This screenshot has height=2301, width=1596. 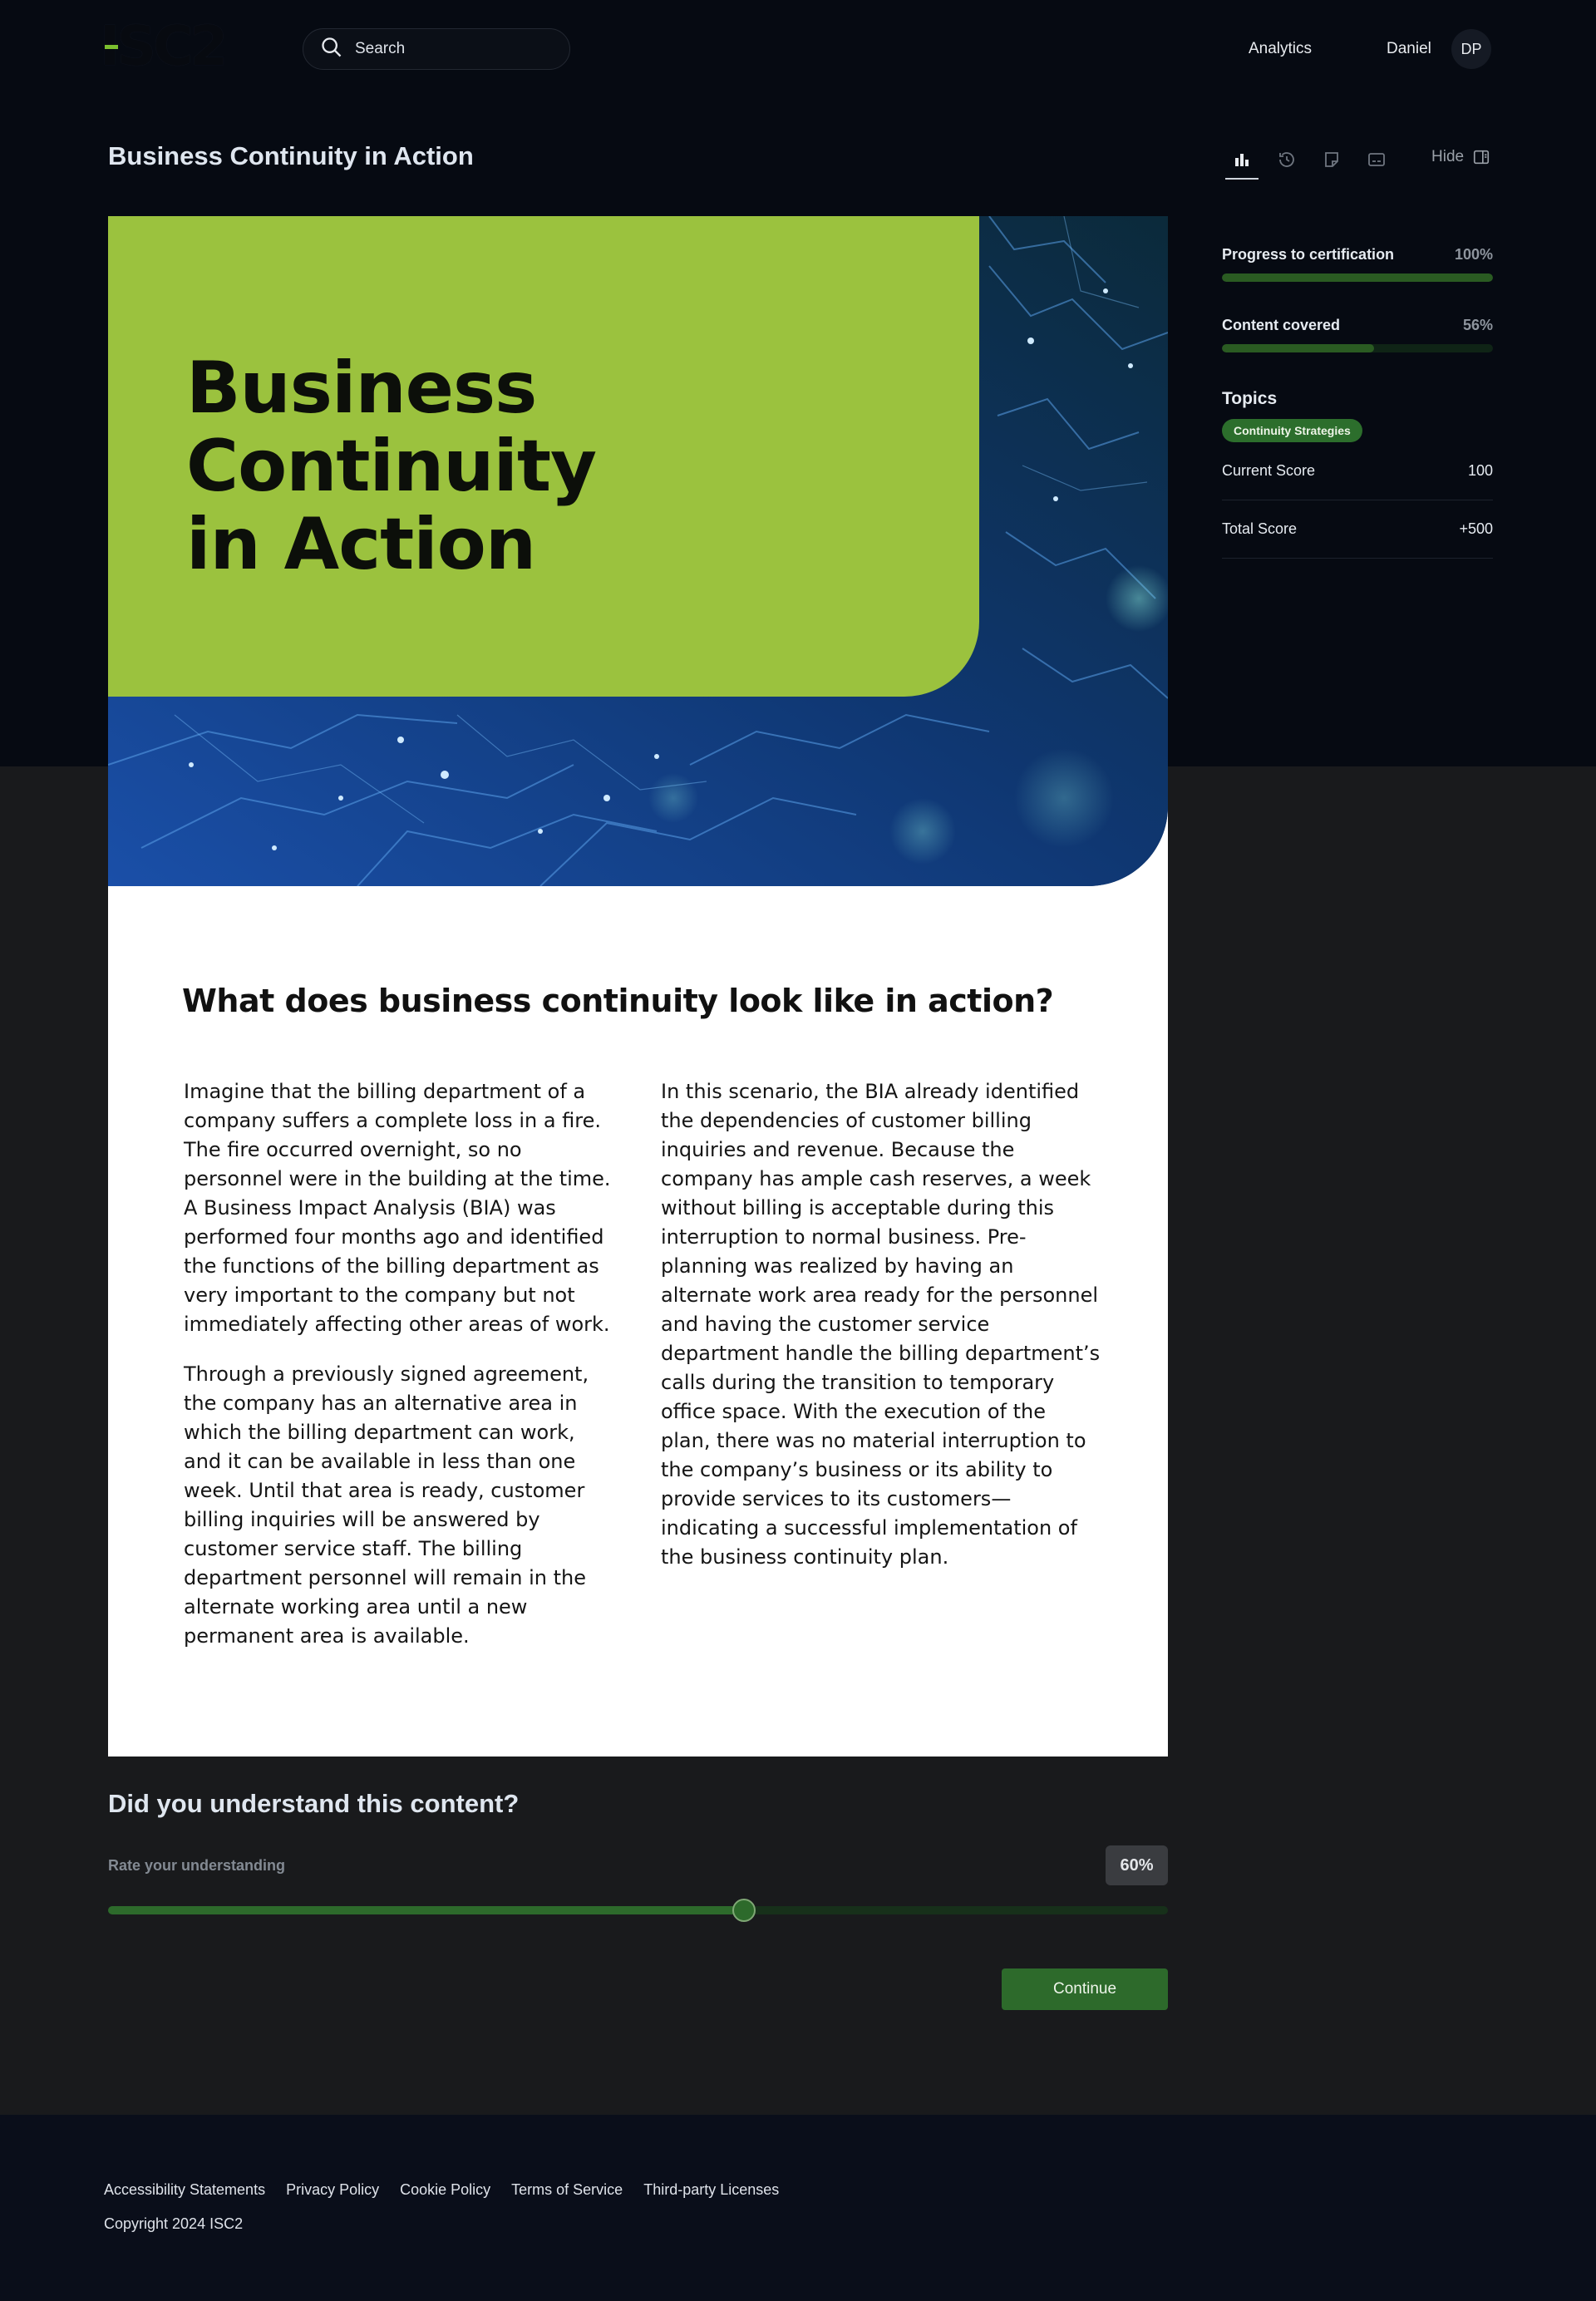 I want to click on bar-chart-icon, so click(x=1242, y=160).